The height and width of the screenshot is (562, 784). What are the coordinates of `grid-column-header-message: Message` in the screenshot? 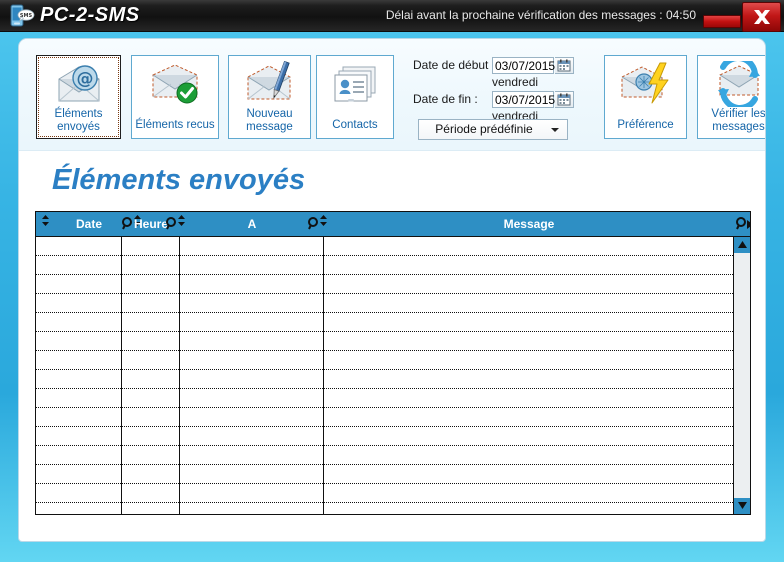 It's located at (529, 224).